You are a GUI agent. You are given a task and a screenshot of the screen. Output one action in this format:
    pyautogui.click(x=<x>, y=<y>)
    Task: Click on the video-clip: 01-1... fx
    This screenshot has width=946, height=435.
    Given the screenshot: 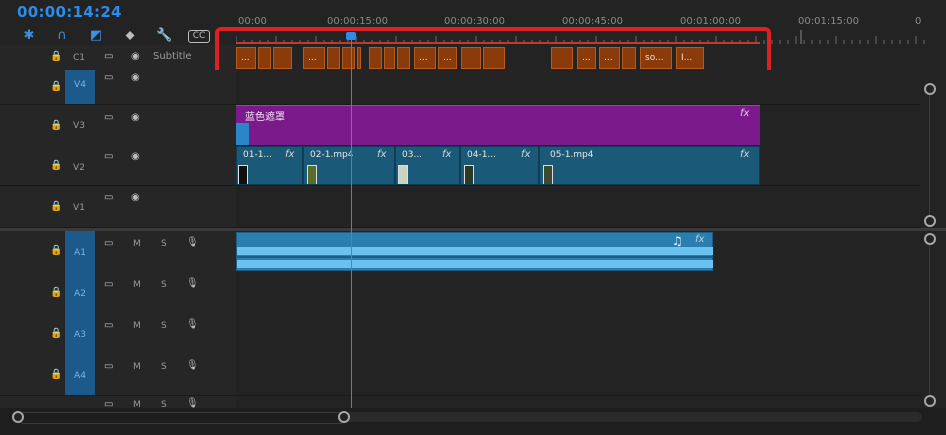 What is the action you would take?
    pyautogui.click(x=269, y=165)
    